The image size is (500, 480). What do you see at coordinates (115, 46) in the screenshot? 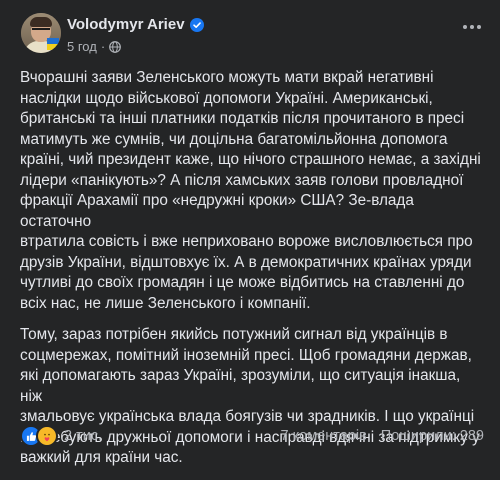
I see `globe-icon` at bounding box center [115, 46].